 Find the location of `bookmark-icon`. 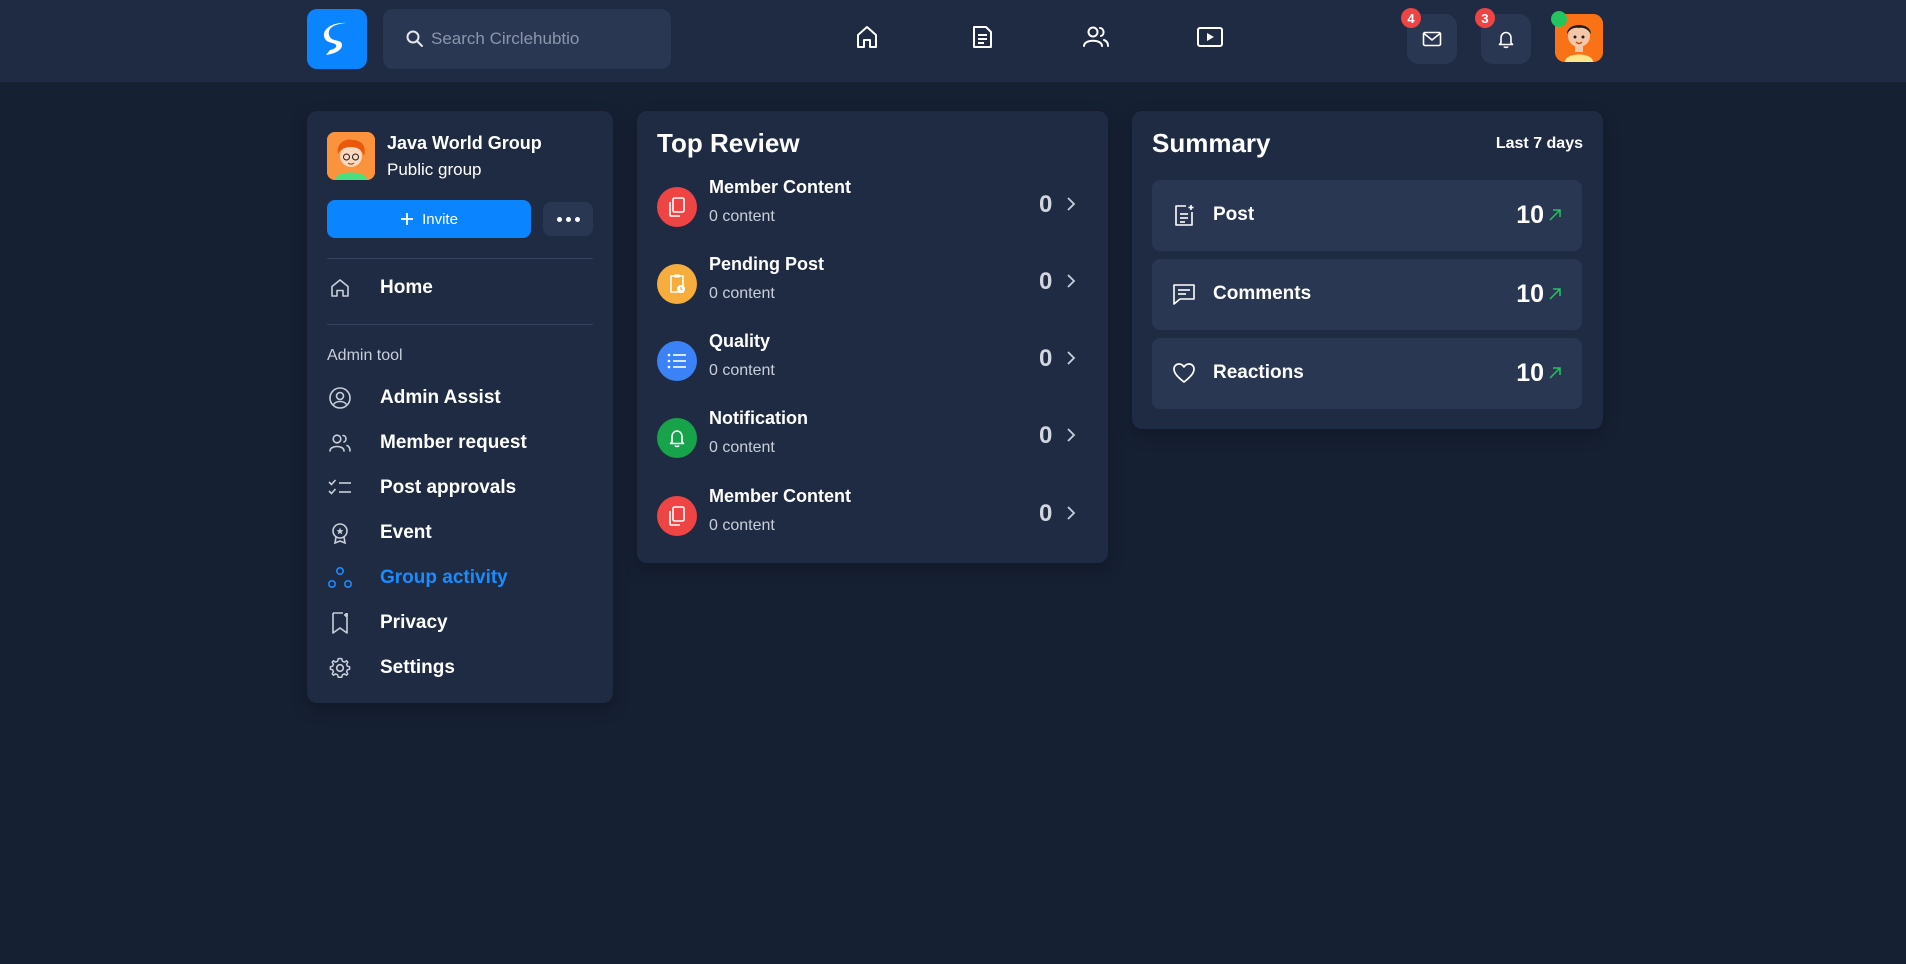

bookmark-icon is located at coordinates (340, 623).